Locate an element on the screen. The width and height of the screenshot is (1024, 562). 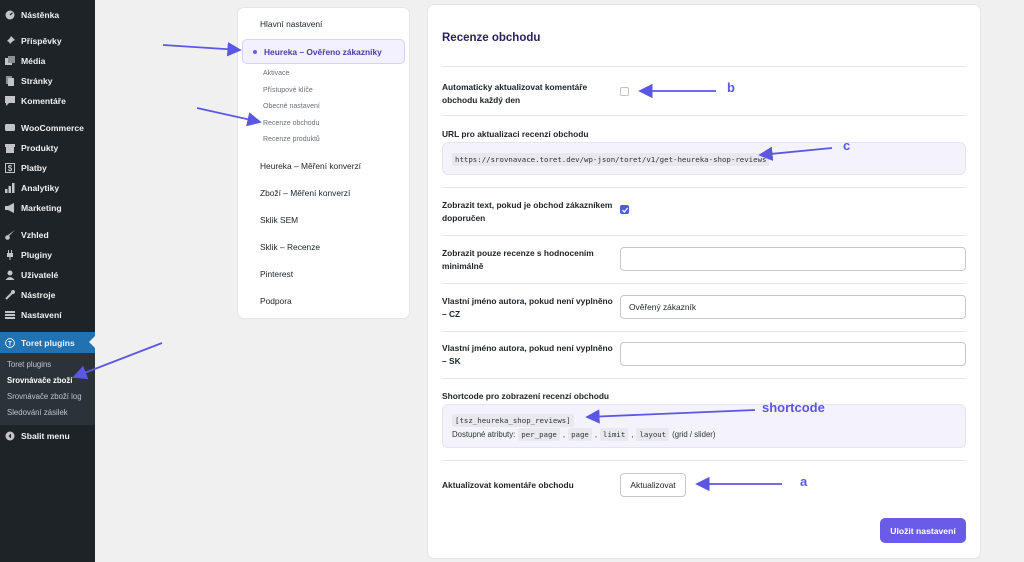
collapse-menu-button: Sbalit menu is located at coordinates (47, 436).